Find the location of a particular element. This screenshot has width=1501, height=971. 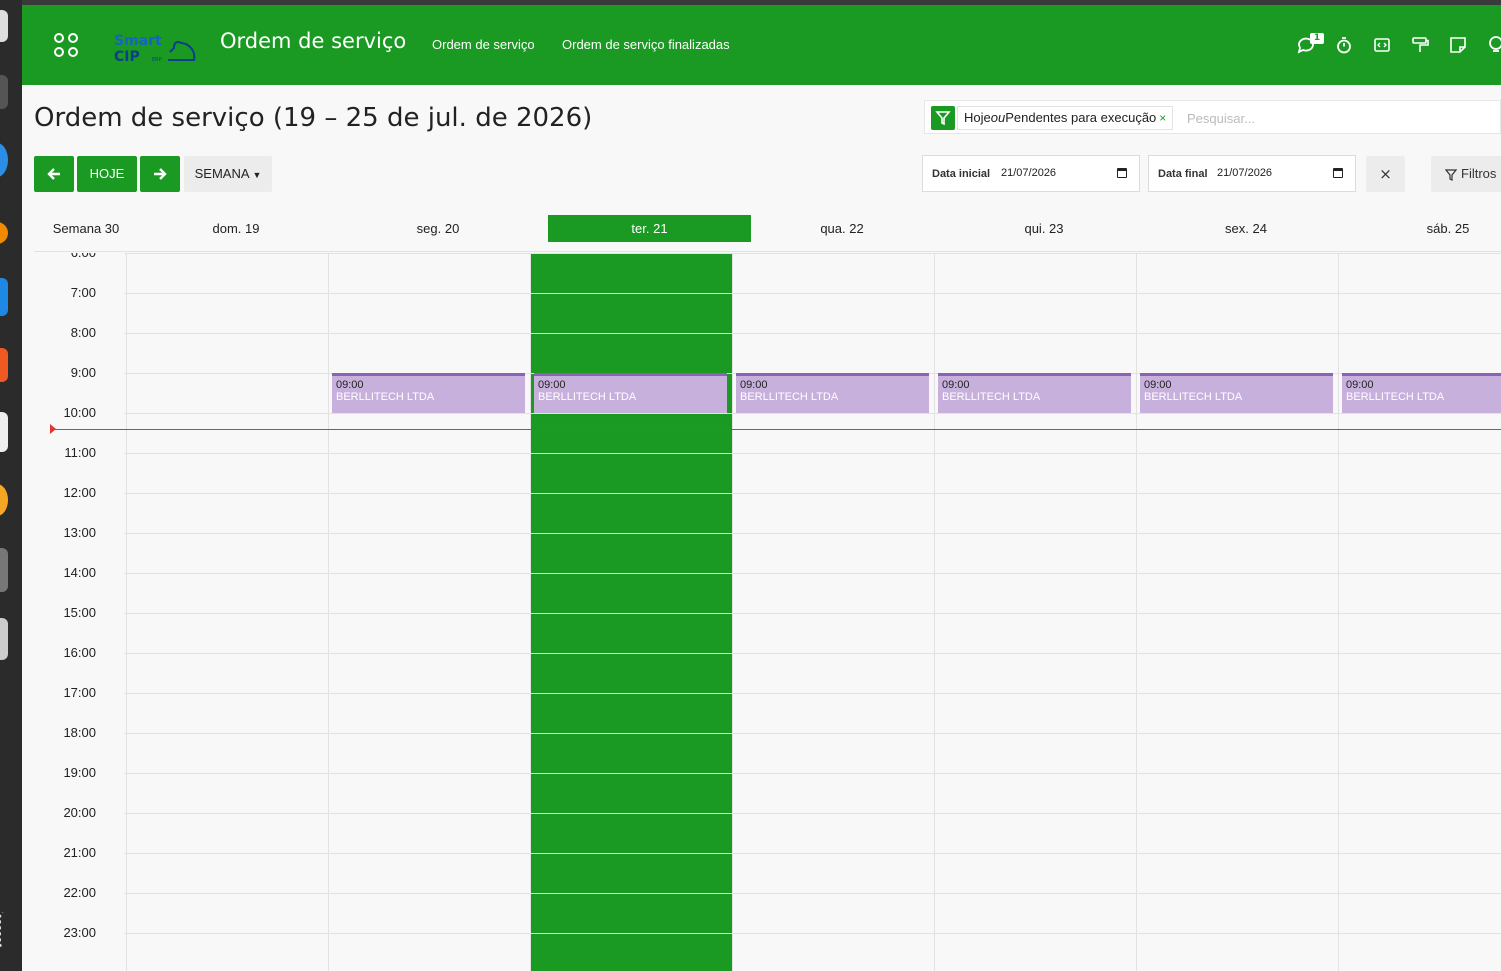

chat-badge: 1 is located at coordinates (1317, 38).